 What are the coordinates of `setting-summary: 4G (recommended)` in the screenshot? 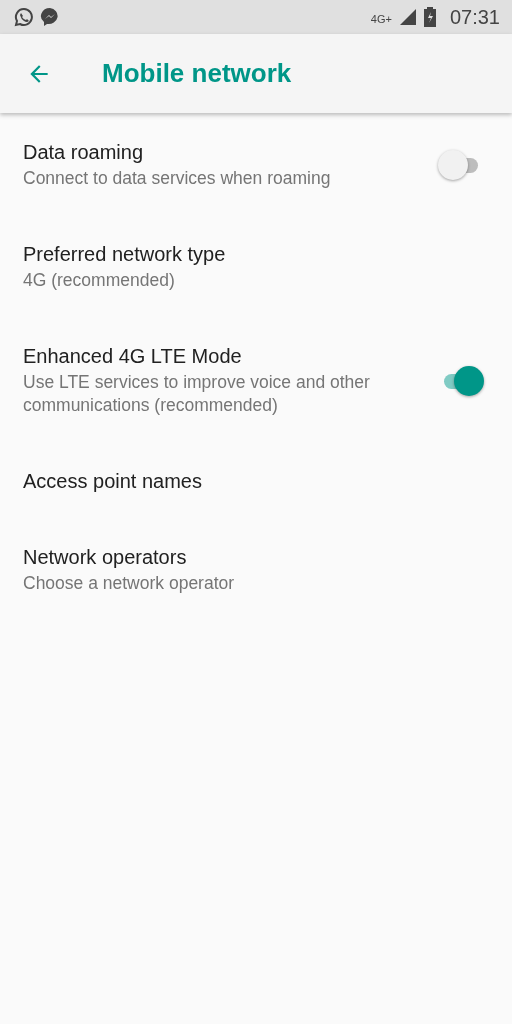 It's located at (99, 280).